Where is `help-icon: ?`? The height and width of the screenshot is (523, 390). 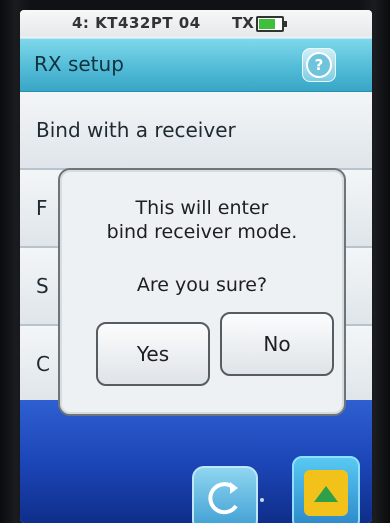
help-icon: ? is located at coordinates (319, 65).